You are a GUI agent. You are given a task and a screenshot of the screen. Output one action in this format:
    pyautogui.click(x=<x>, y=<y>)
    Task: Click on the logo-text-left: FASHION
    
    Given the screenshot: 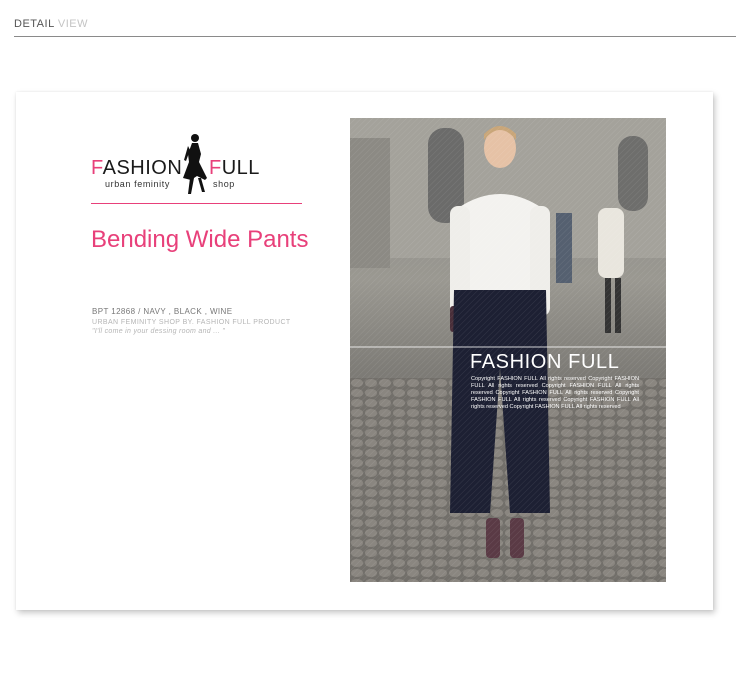 What is the action you would take?
    pyautogui.click(x=137, y=168)
    